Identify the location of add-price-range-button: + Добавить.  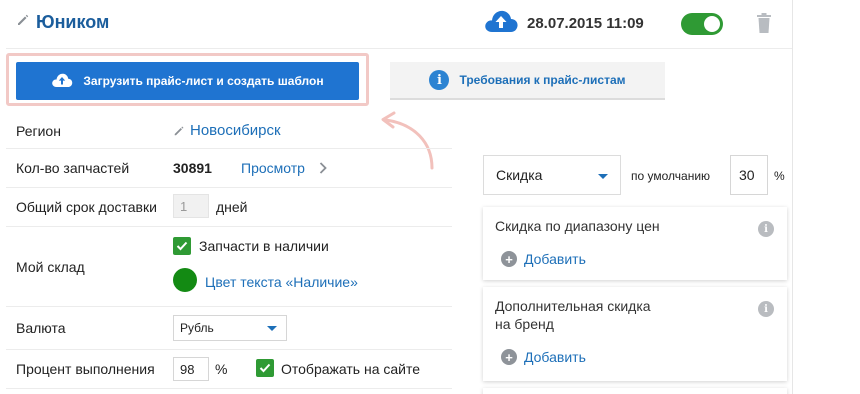
(543, 259).